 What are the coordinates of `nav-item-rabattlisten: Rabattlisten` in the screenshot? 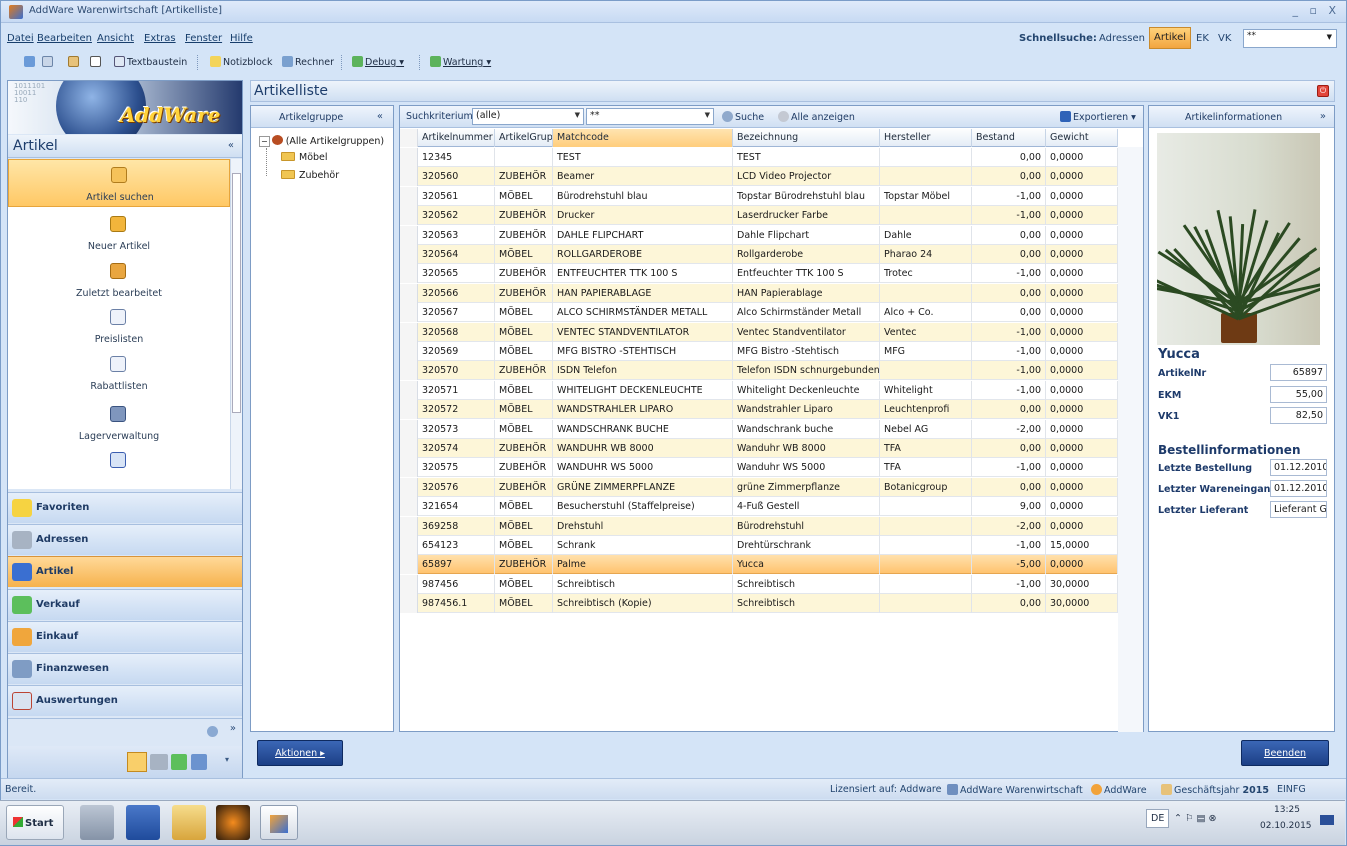 It's located at (119, 373).